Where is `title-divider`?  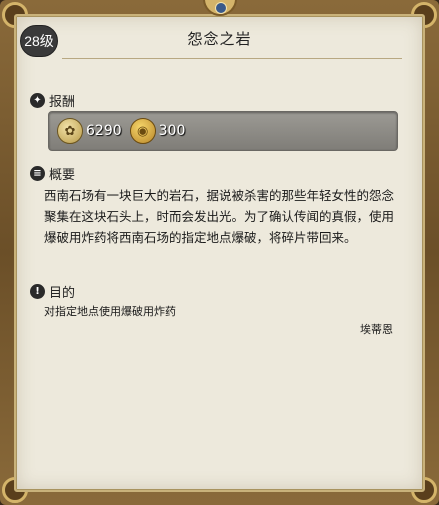 title-divider is located at coordinates (232, 58).